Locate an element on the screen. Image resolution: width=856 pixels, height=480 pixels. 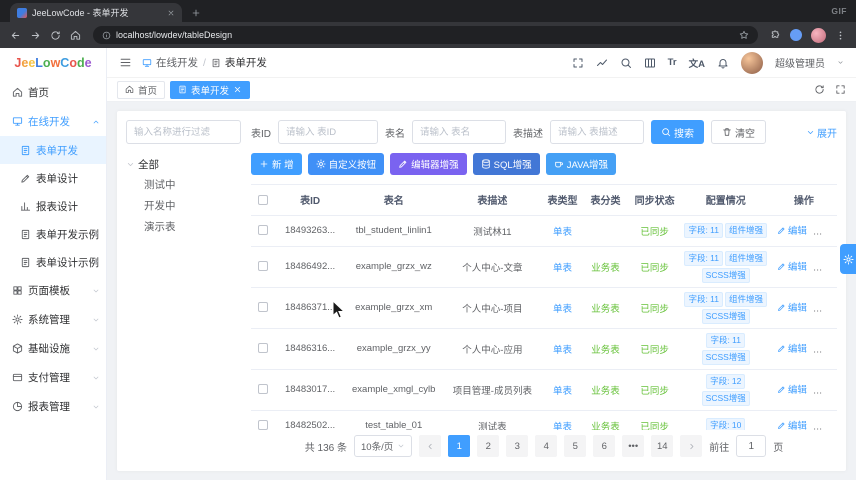
sidebar-item-home: 首页 is located at coordinates (53, 92).